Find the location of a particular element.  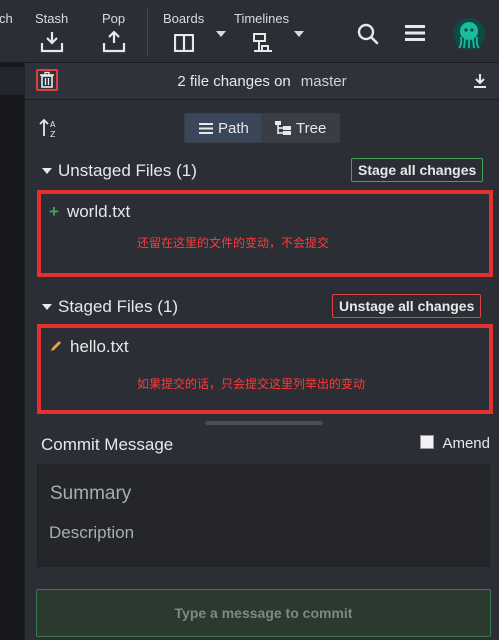

pop-icon is located at coordinates (114, 42).